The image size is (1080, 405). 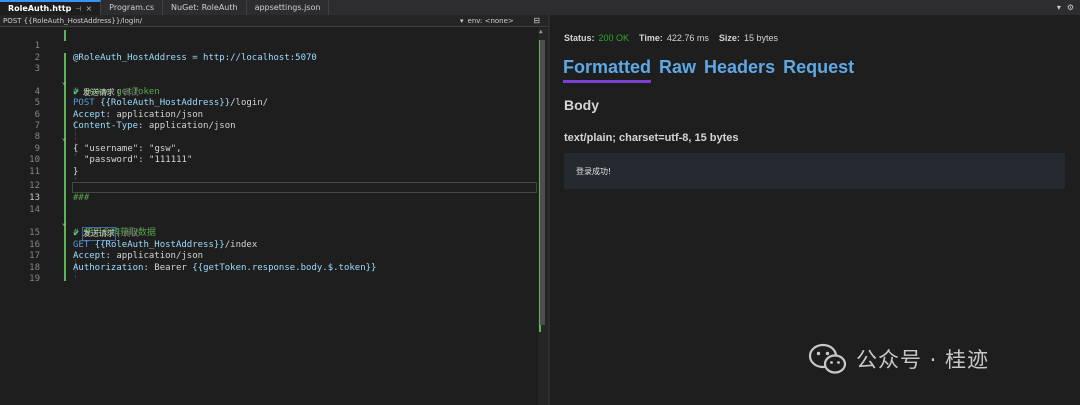 I want to click on document-tab-bar: RoleAuth.http ⊣ × Program.cs NuGet, so click(x=540, y=7).